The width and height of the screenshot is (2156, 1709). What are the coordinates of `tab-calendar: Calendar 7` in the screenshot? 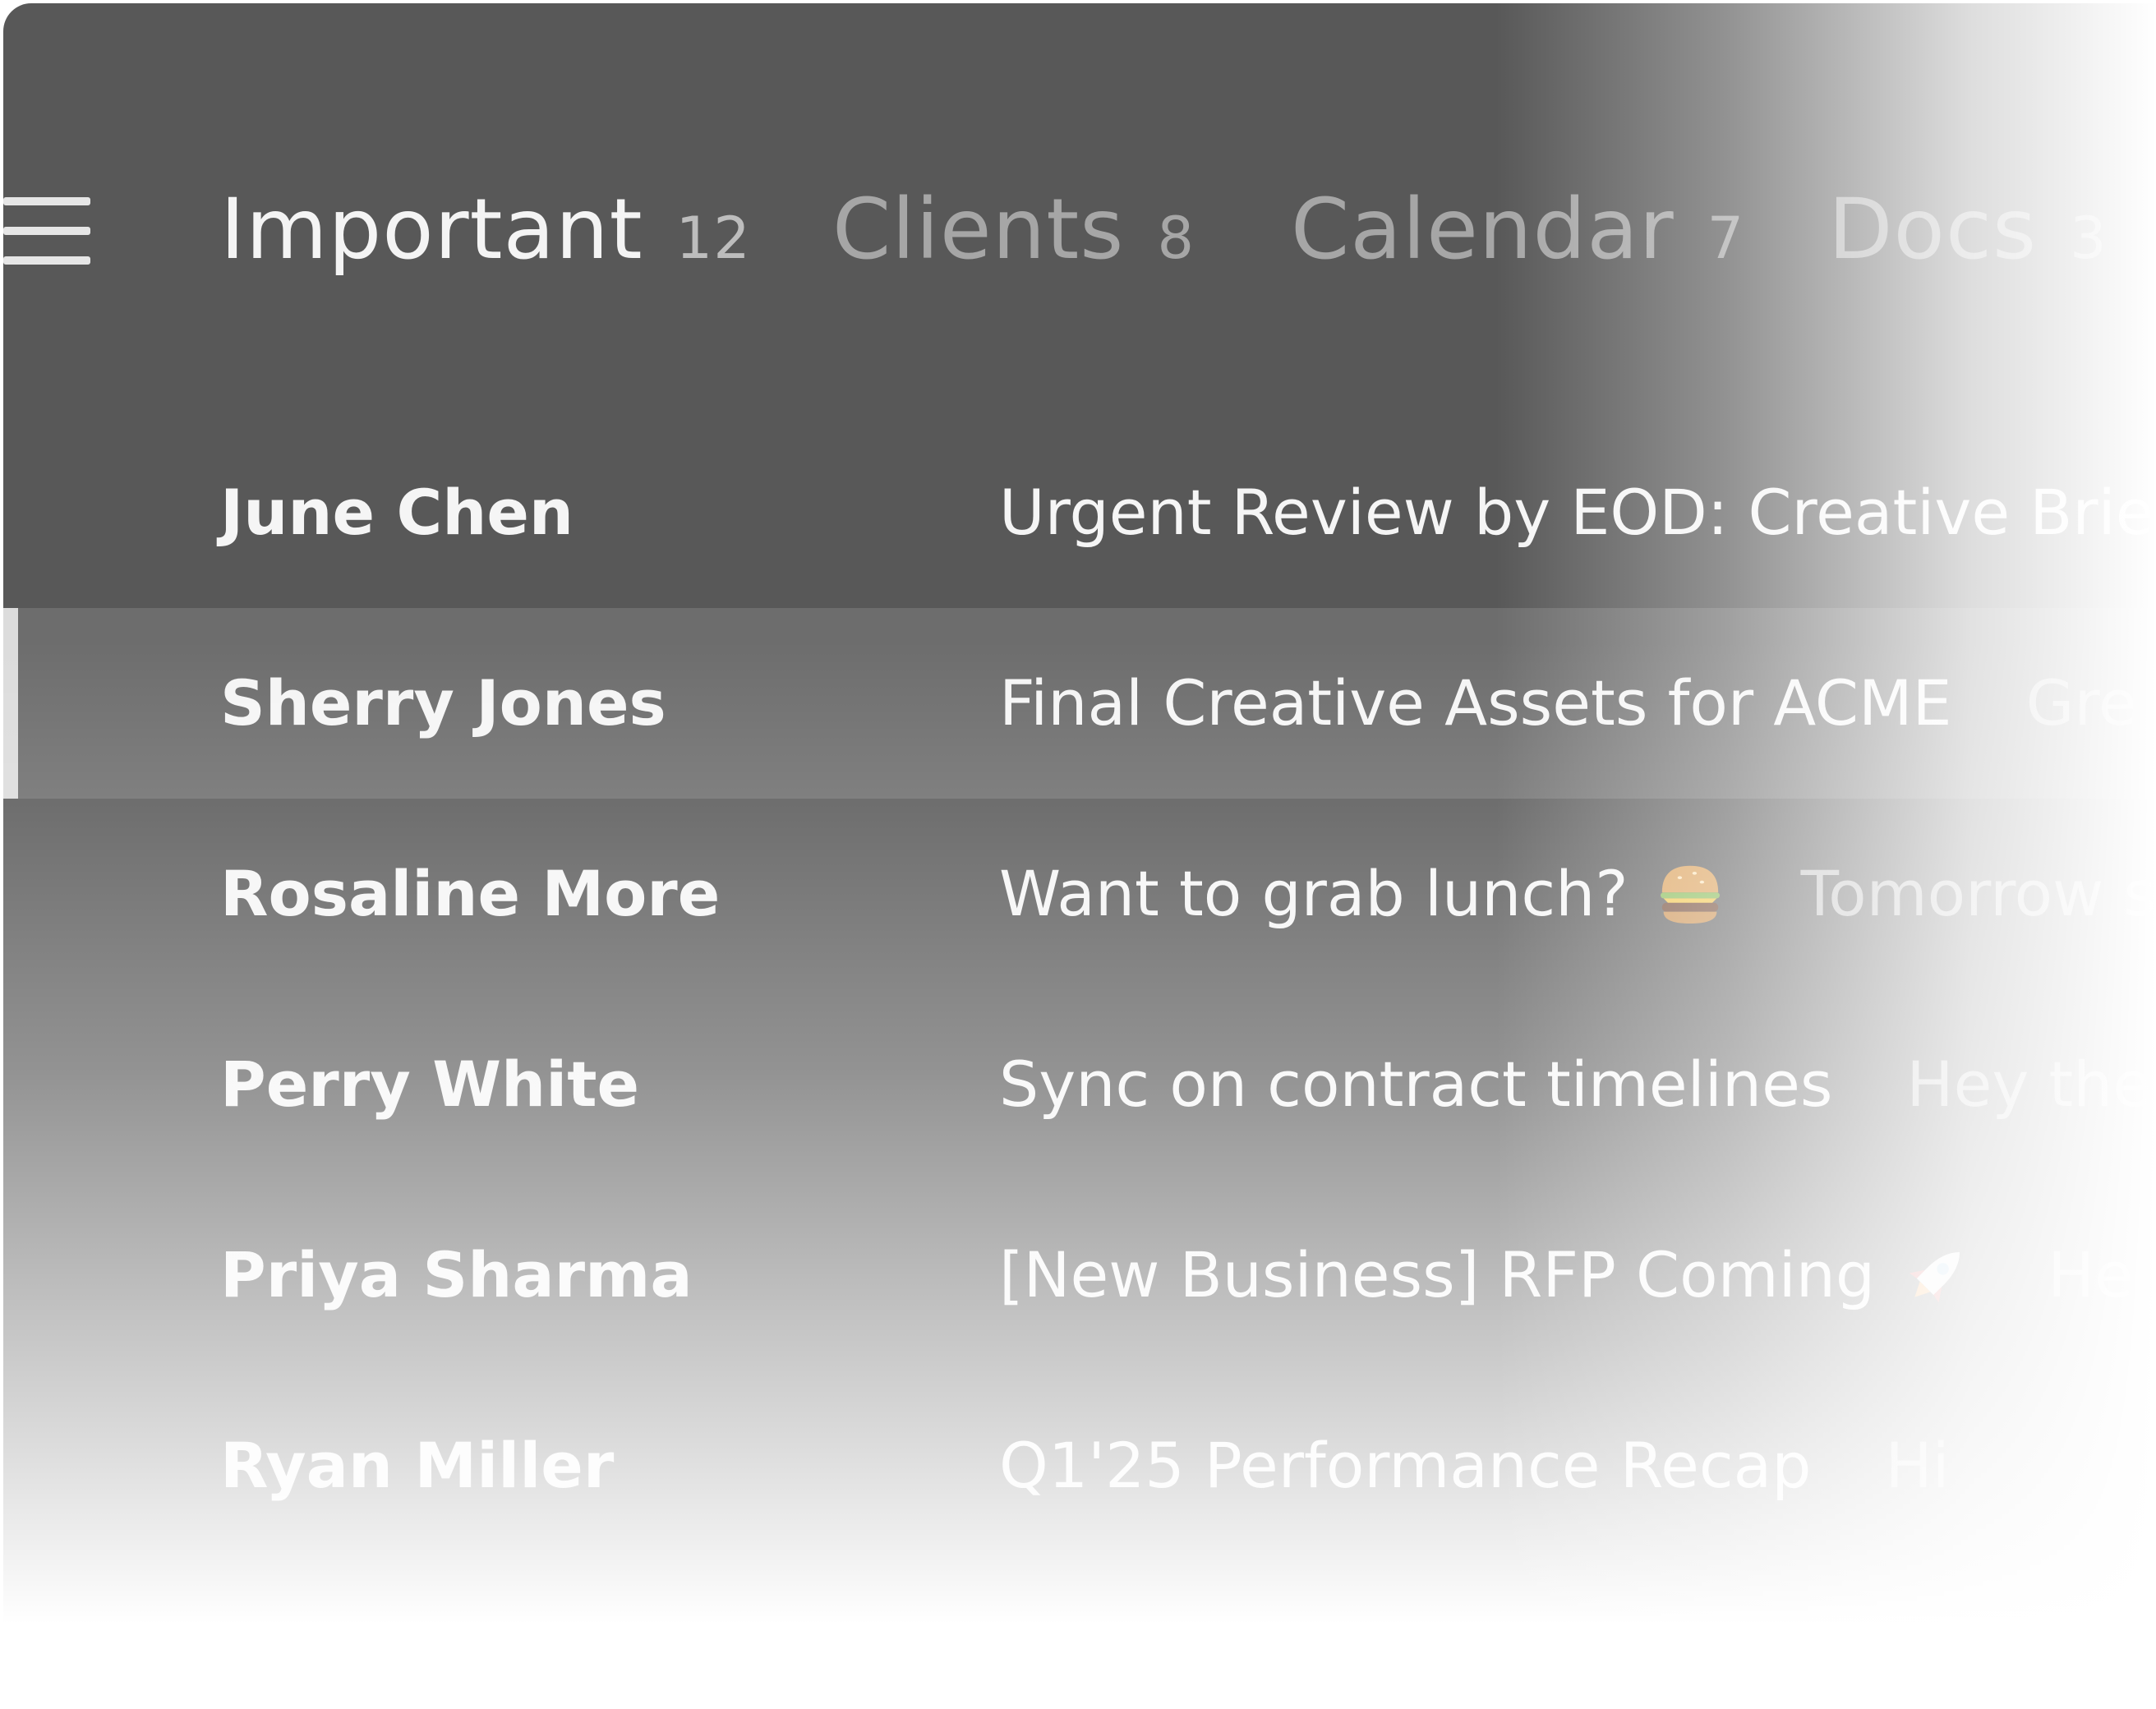 It's located at (1517, 230).